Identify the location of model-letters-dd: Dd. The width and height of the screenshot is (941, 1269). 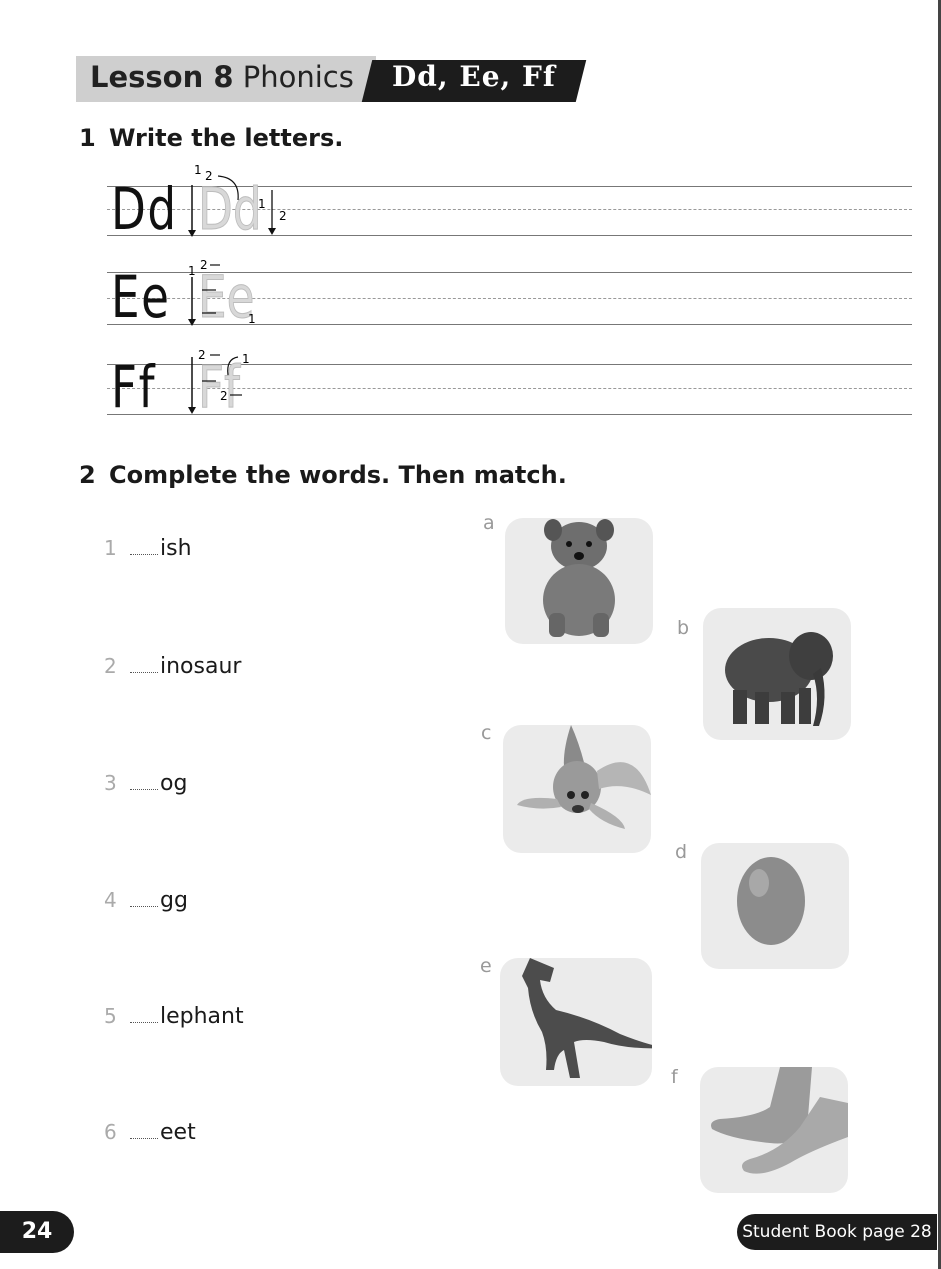
(144, 209).